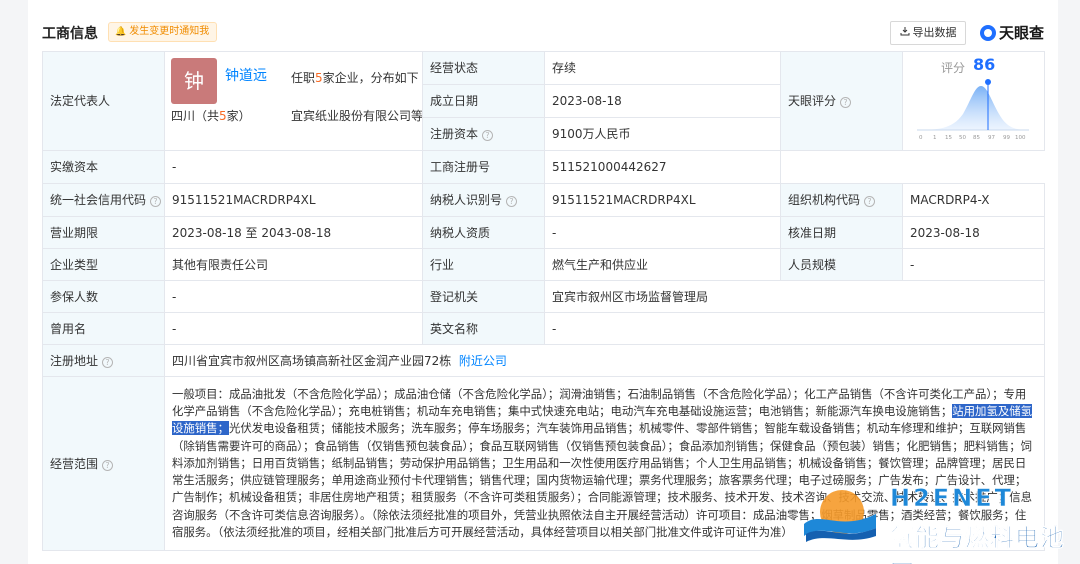  I want to click on insured-label: 参保人数, so click(103, 296).